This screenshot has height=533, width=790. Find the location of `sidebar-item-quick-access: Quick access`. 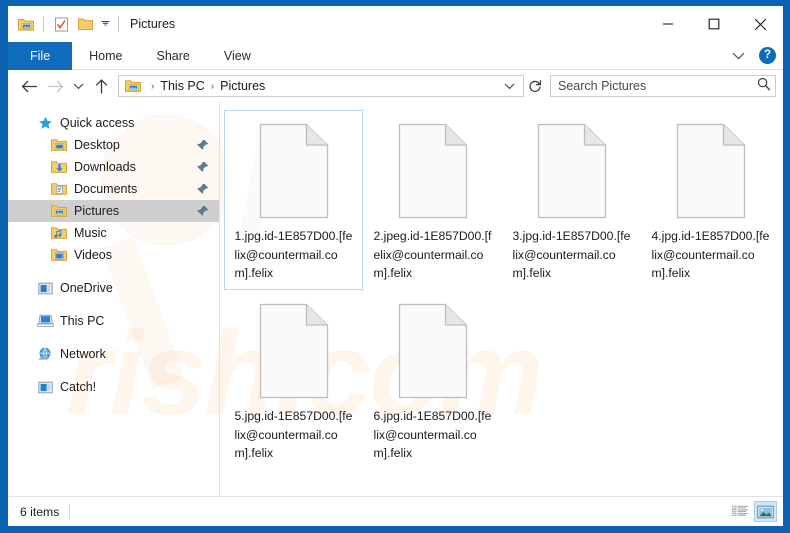

sidebar-item-quick-access: Quick access is located at coordinates (113, 123).